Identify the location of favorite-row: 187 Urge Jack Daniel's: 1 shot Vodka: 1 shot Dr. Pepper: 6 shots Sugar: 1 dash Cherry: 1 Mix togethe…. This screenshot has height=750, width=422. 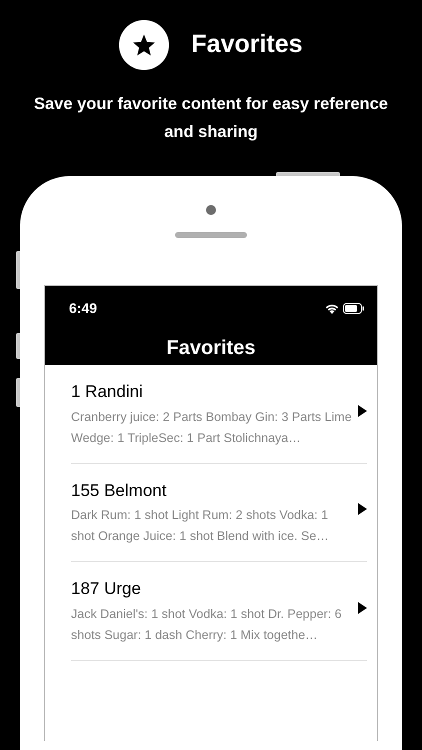
(211, 611).